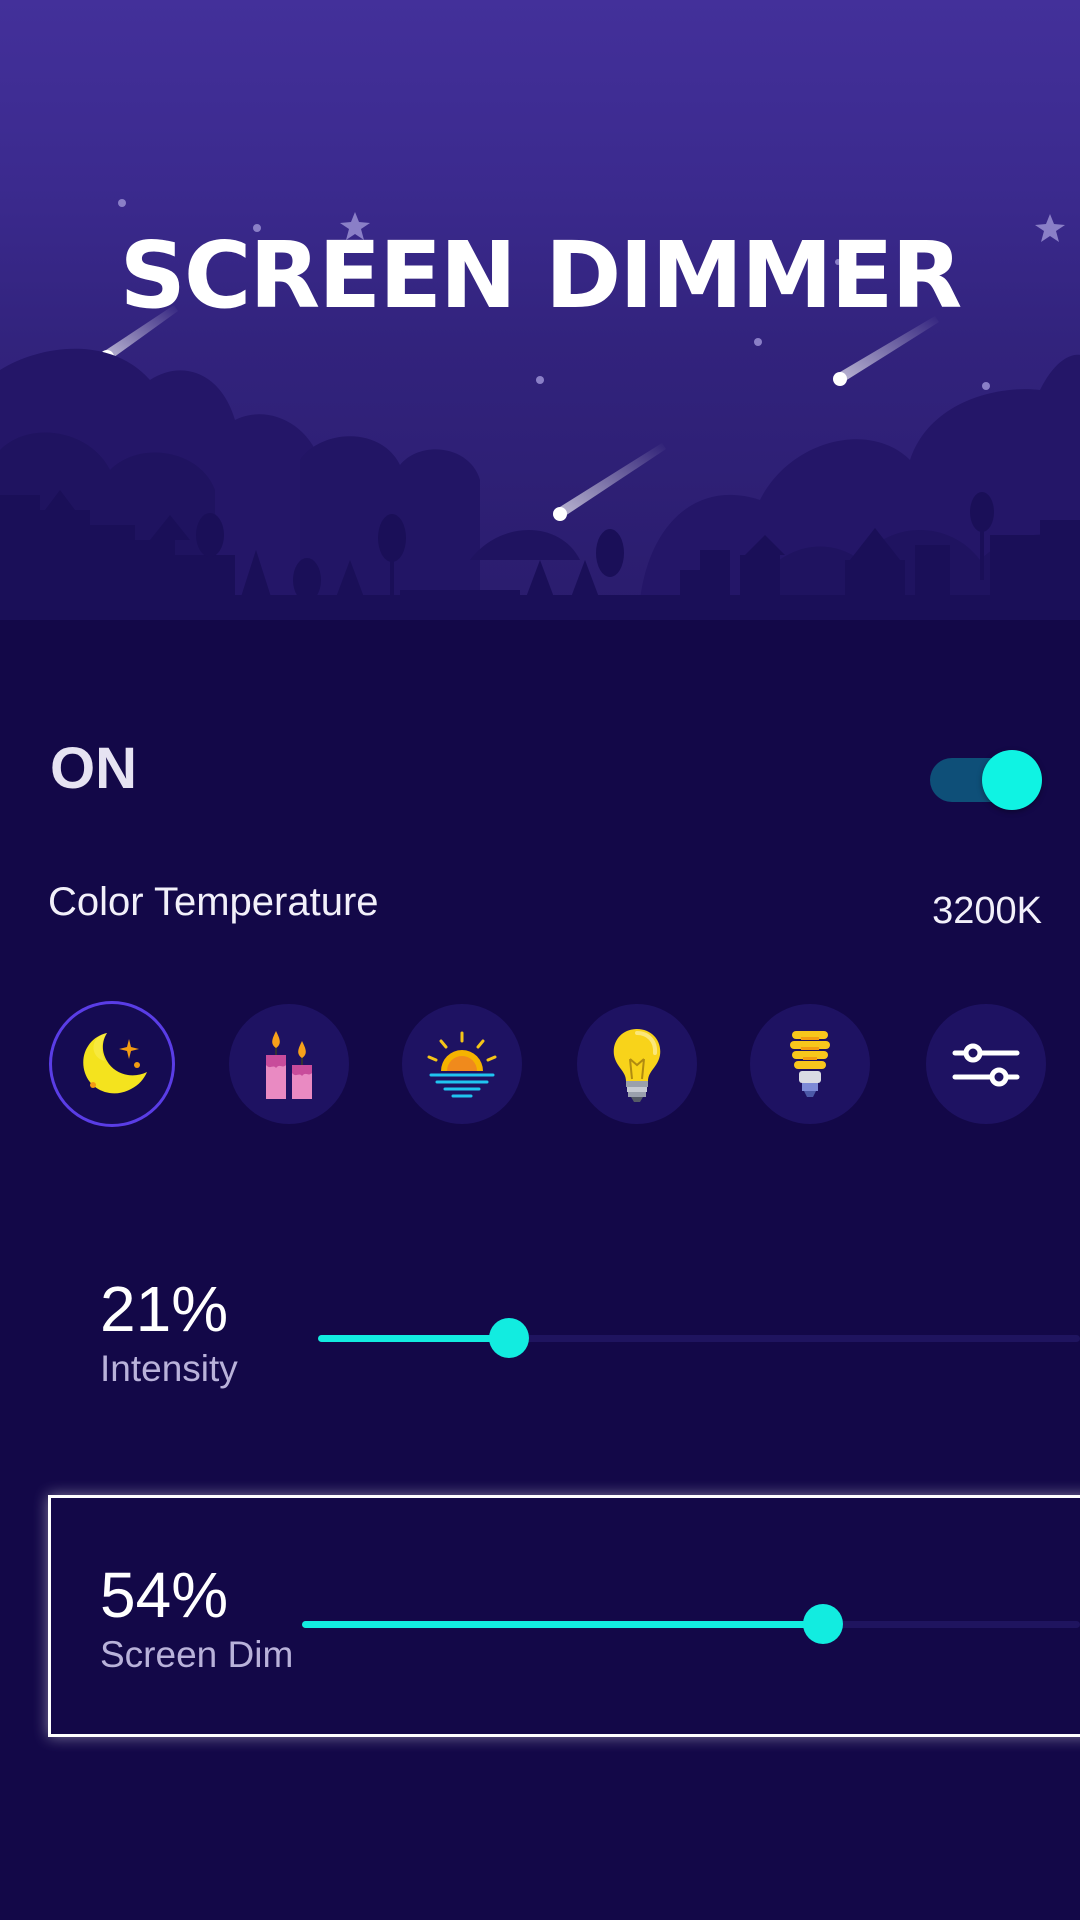 The image size is (1080, 1920). What do you see at coordinates (1012, 780) in the screenshot?
I see `toggle-knob` at bounding box center [1012, 780].